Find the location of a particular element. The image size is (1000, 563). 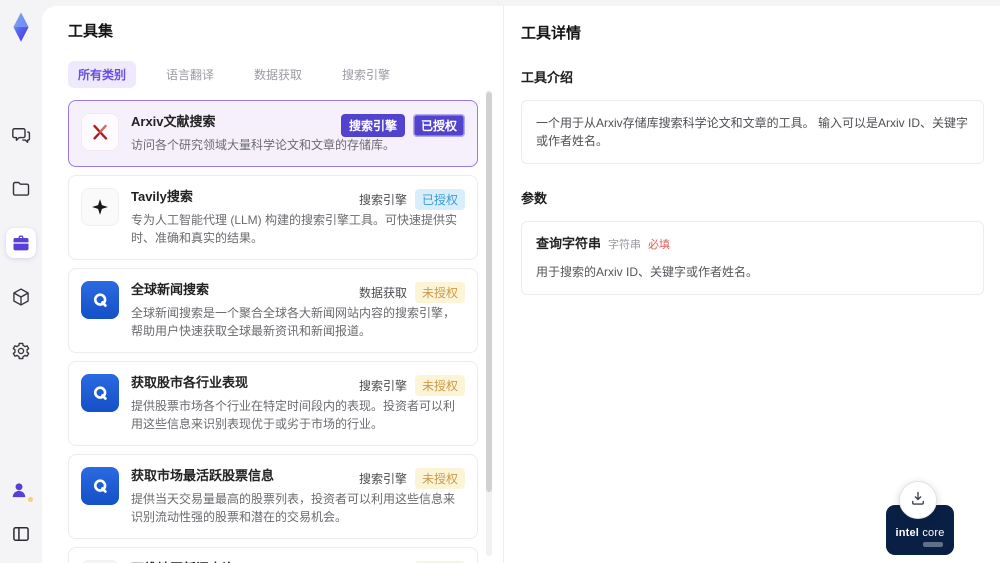

user-icon is located at coordinates (21, 492).